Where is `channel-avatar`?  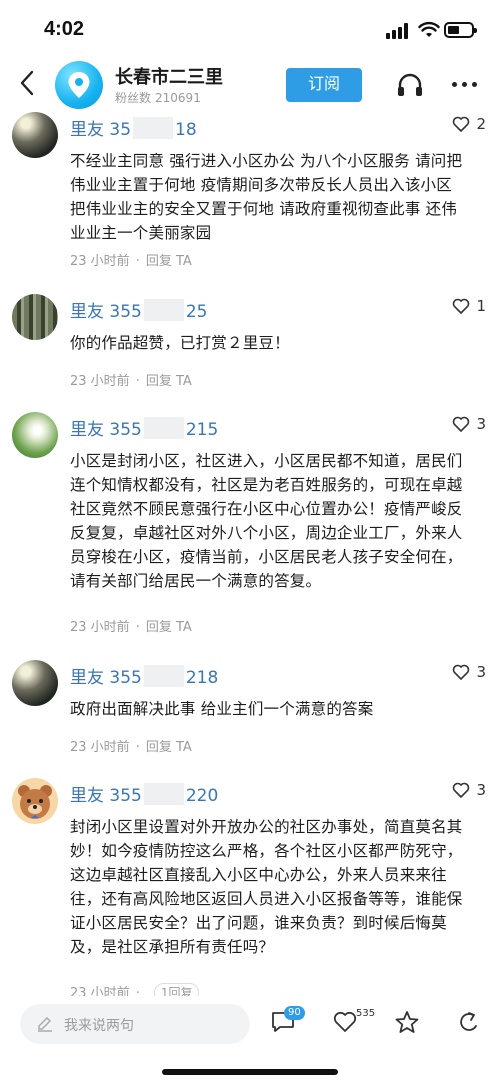 channel-avatar is located at coordinates (79, 85).